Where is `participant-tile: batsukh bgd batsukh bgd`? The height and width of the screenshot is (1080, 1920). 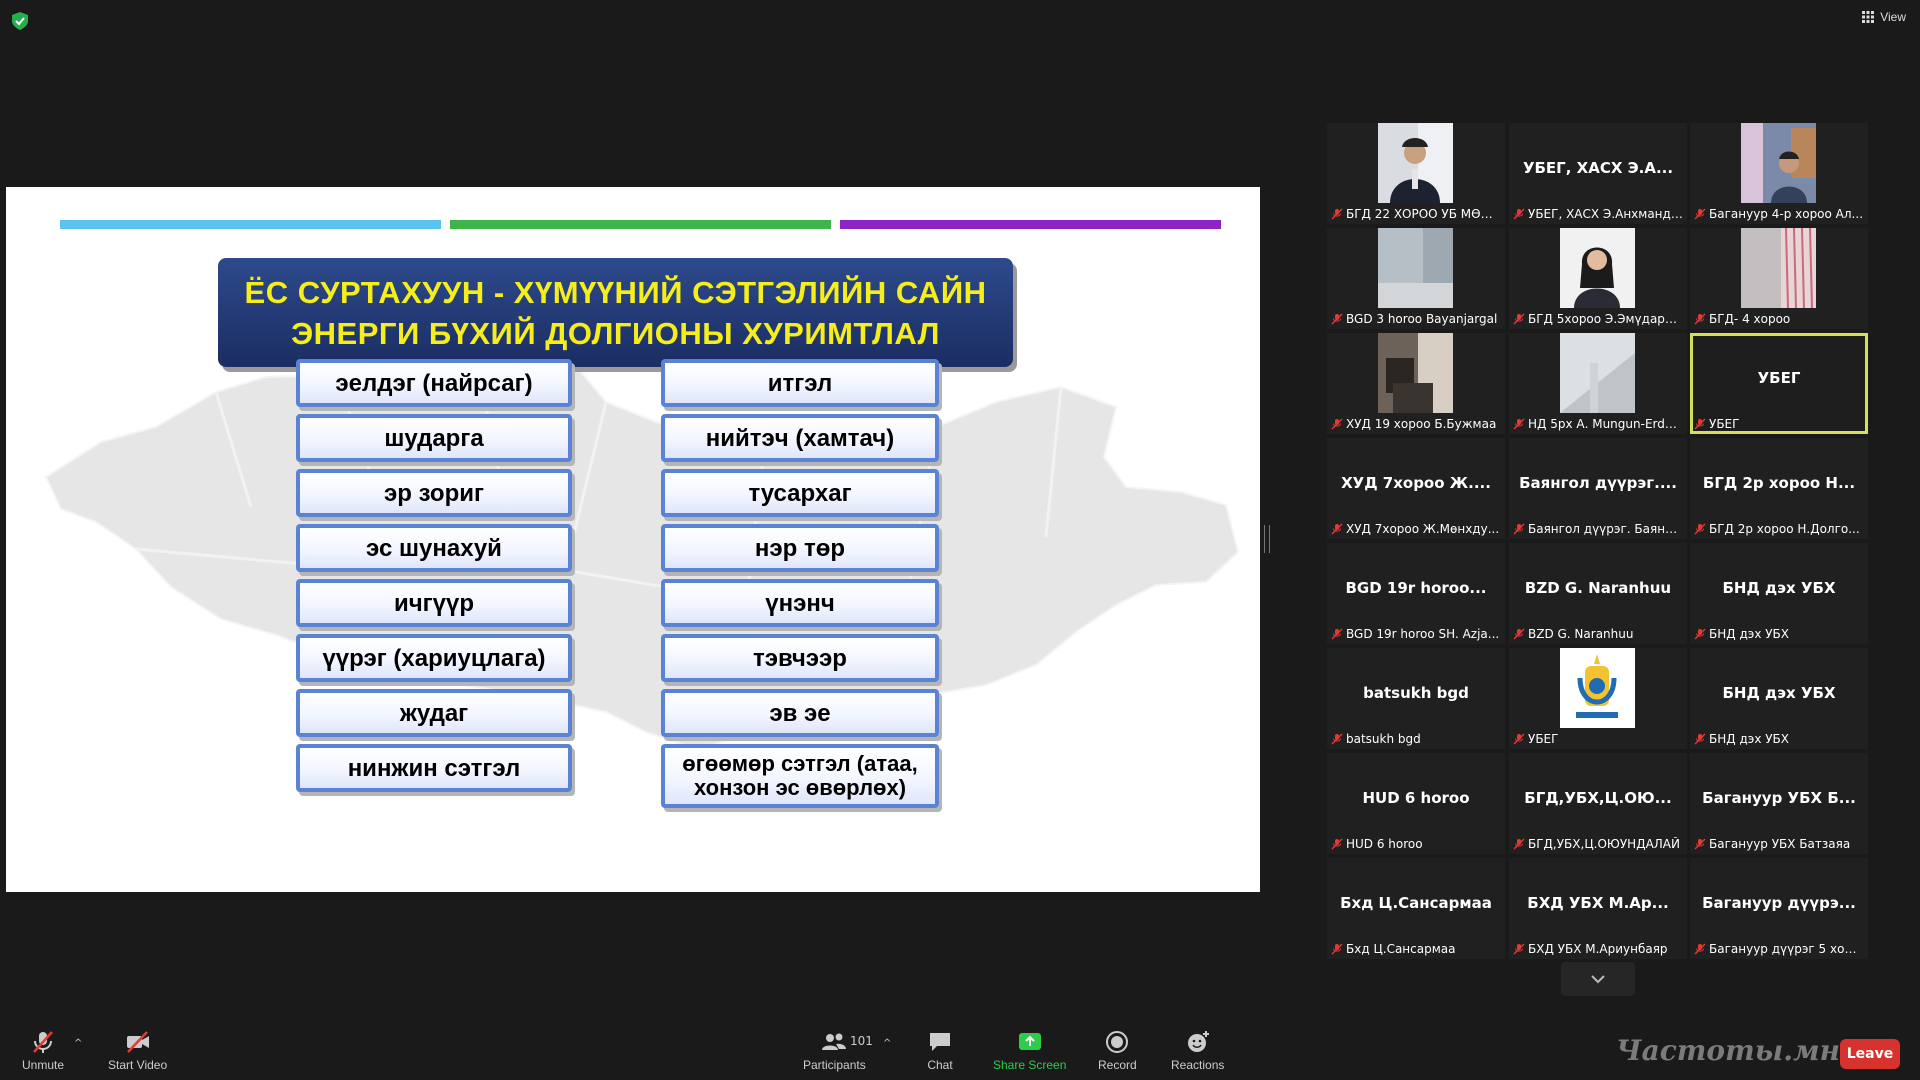
participant-tile: batsukh bgd batsukh bgd is located at coordinates (1416, 698).